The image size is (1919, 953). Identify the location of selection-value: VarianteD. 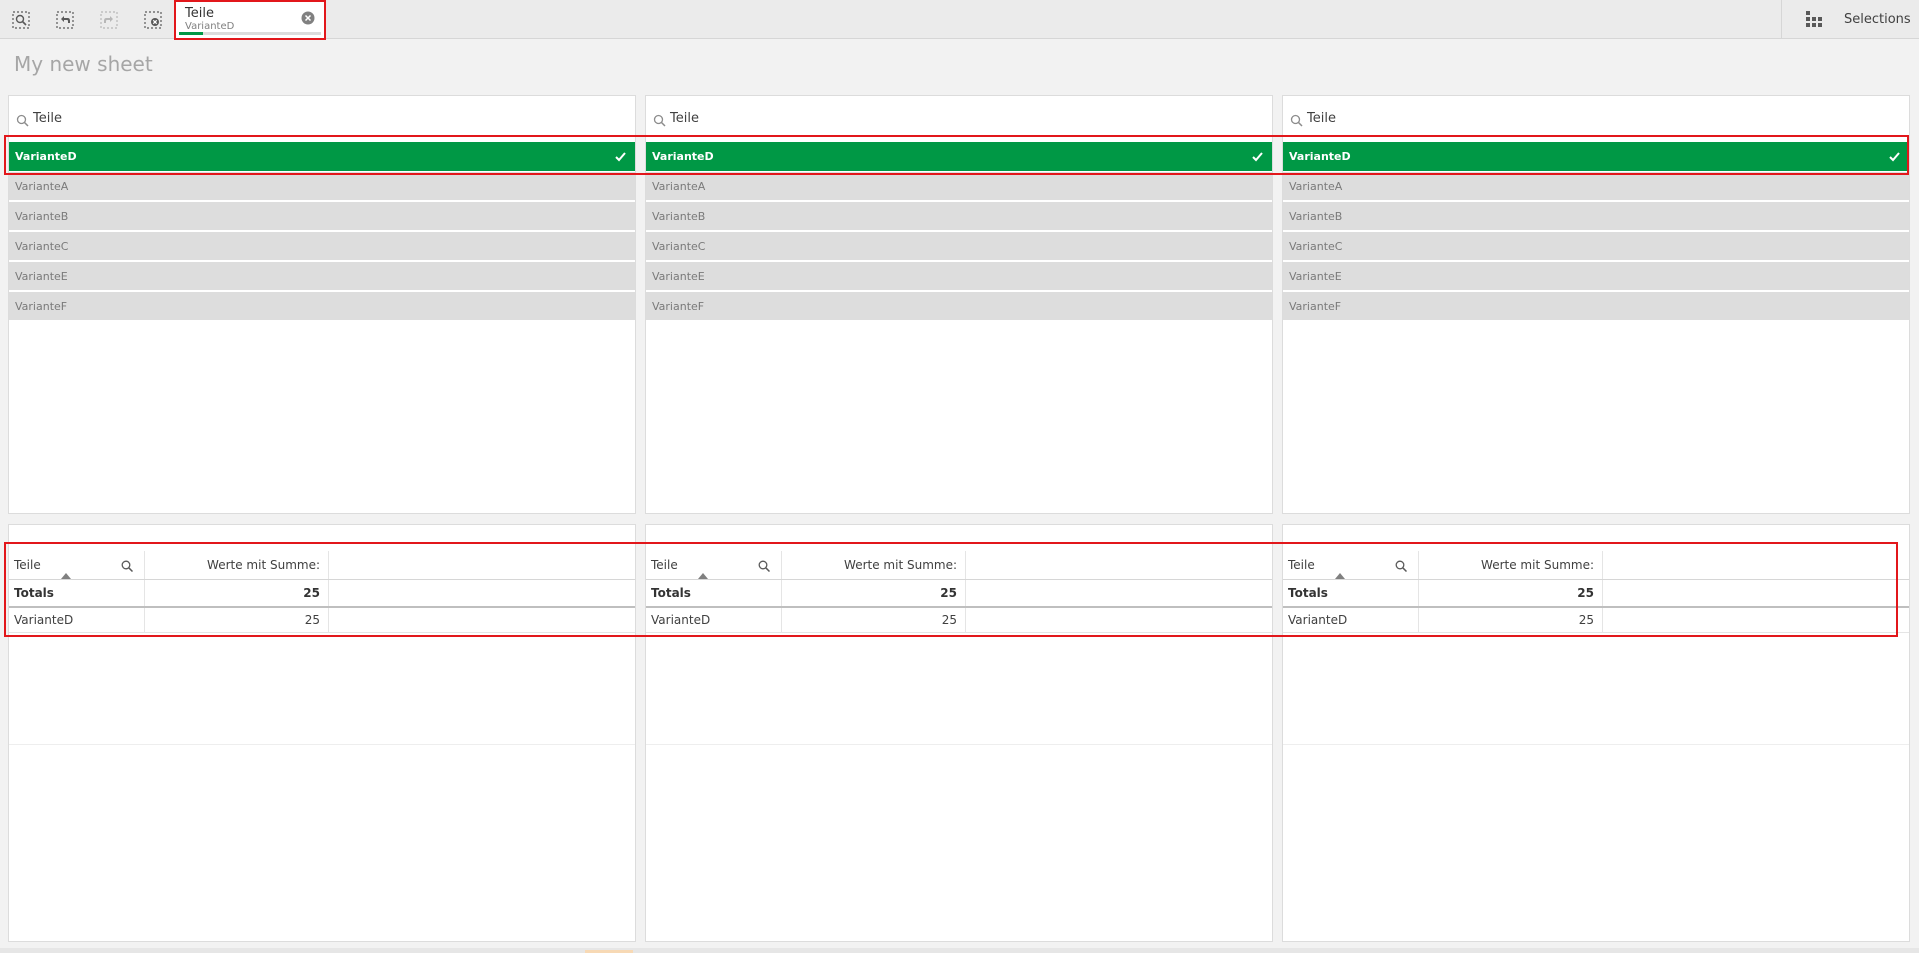
(210, 26).